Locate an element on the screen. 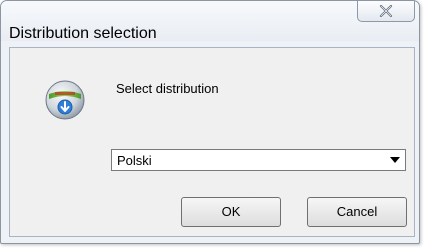 This screenshot has width=424, height=248. close-button is located at coordinates (386, 11).